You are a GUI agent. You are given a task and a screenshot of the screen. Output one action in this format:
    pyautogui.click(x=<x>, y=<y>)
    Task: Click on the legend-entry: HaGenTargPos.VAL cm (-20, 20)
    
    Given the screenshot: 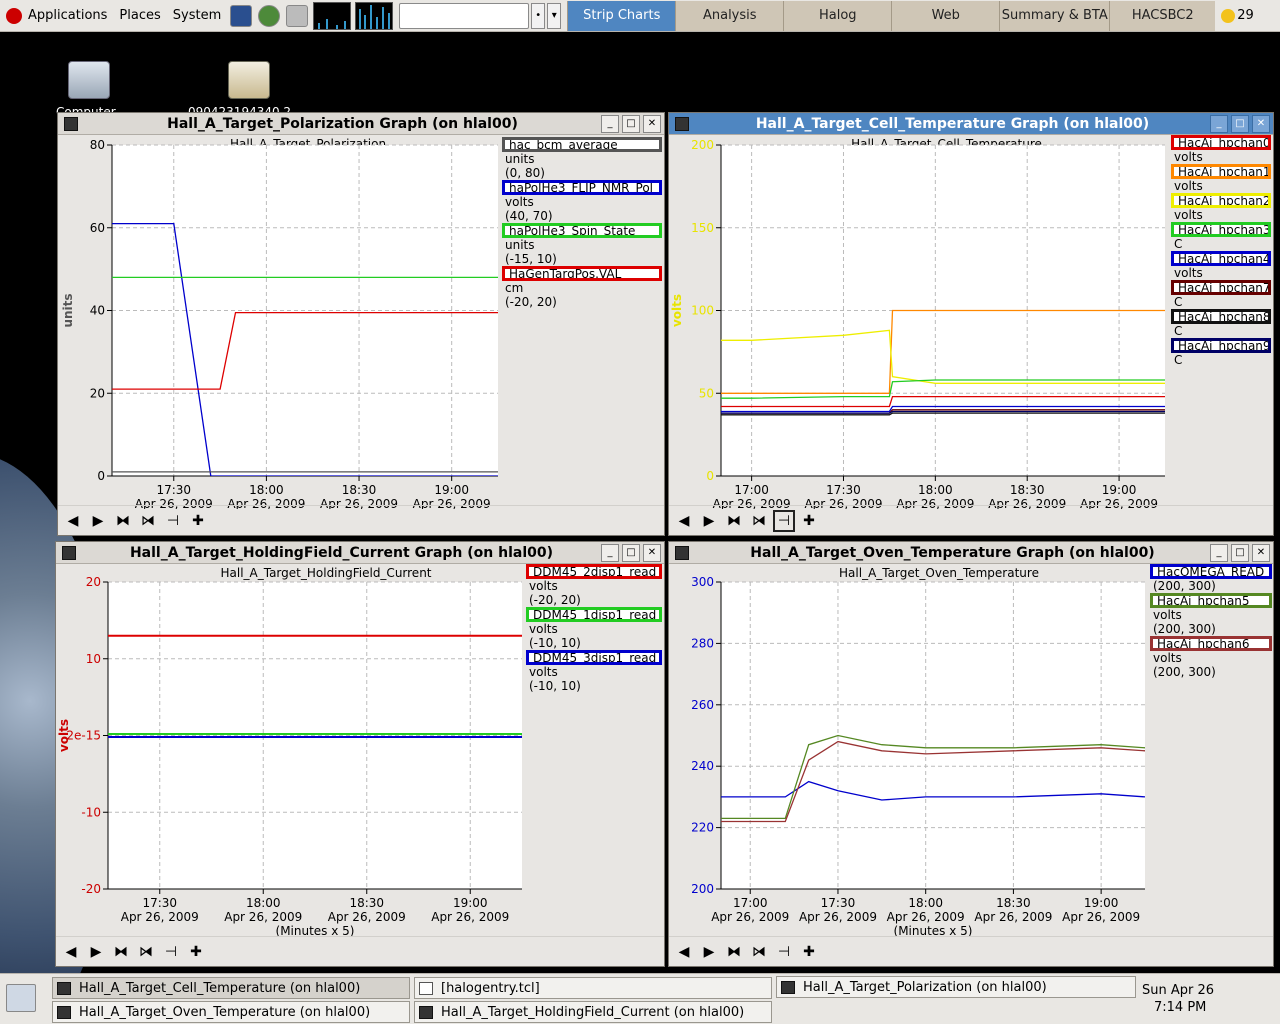 What is the action you would take?
    pyautogui.click(x=582, y=287)
    